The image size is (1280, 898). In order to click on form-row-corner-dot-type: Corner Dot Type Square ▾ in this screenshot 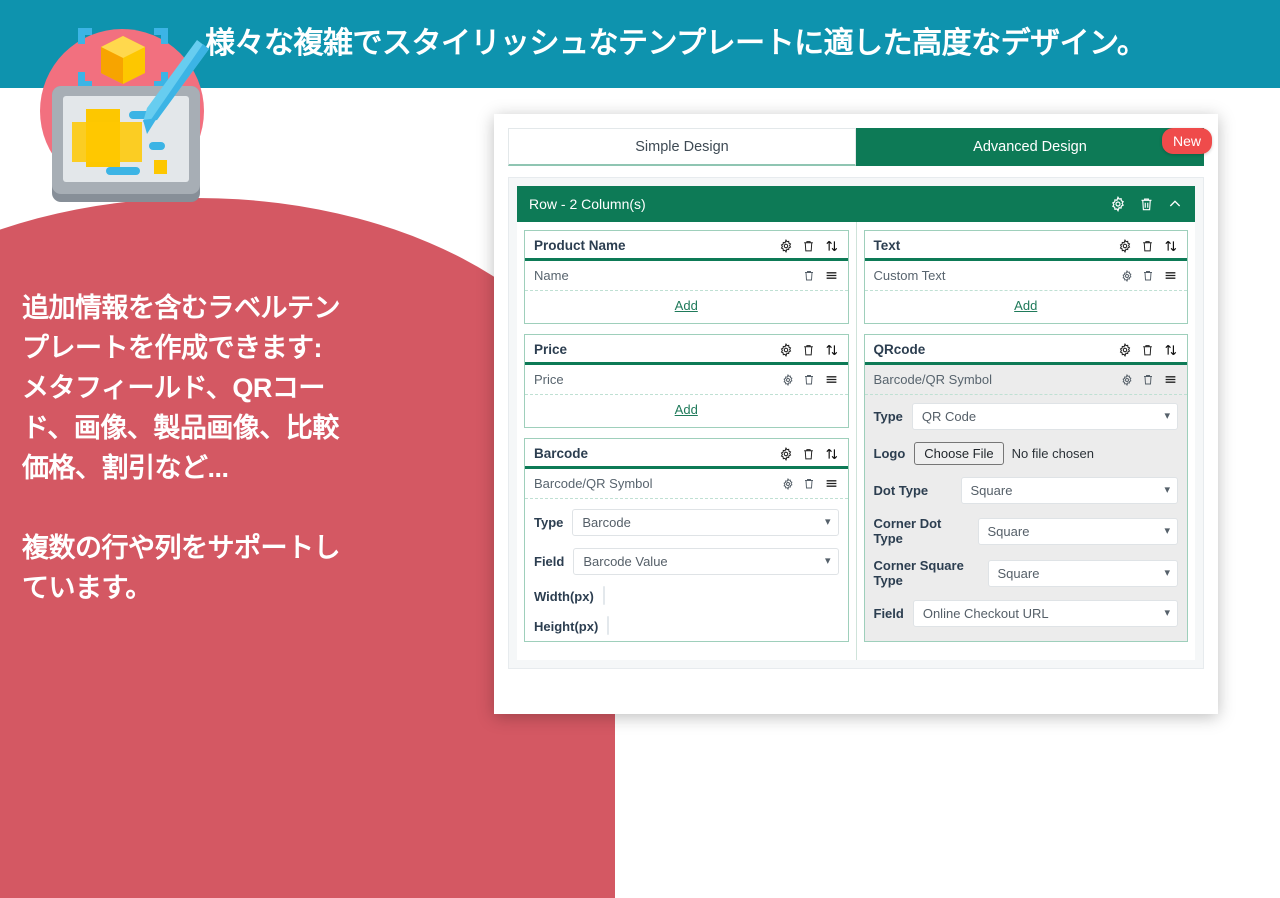, I will do `click(1026, 531)`.